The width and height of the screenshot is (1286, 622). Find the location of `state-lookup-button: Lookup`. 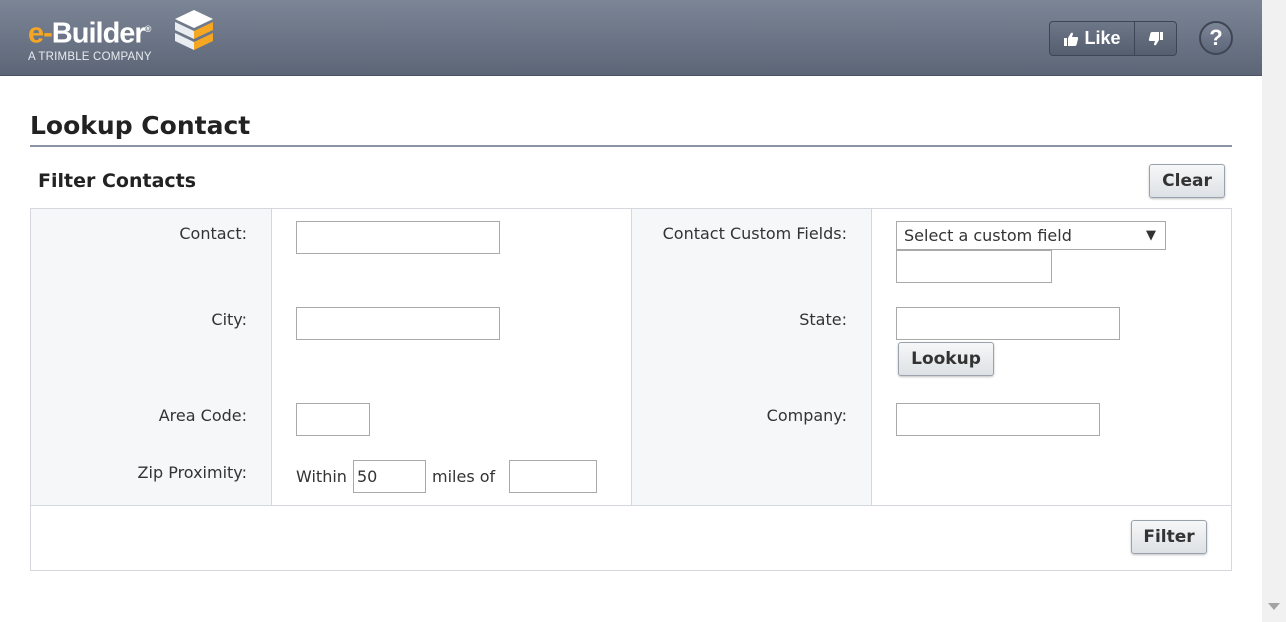

state-lookup-button: Lookup is located at coordinates (946, 359).